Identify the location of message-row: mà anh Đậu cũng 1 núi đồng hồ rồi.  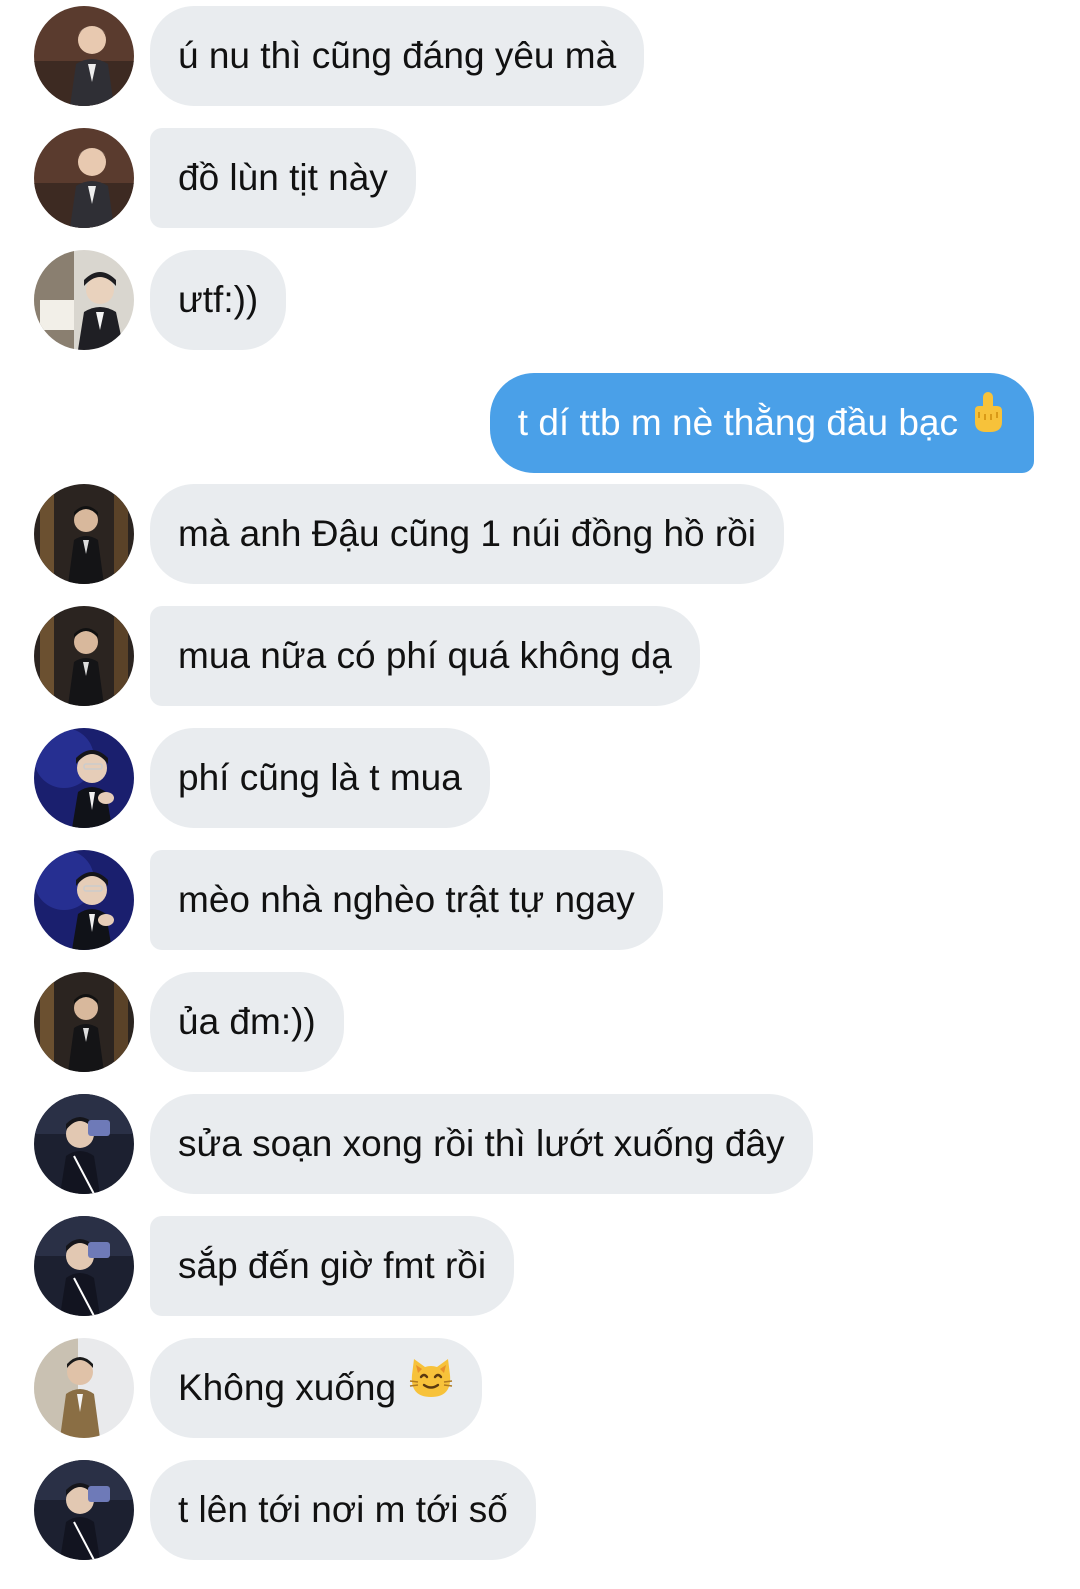
(540, 534).